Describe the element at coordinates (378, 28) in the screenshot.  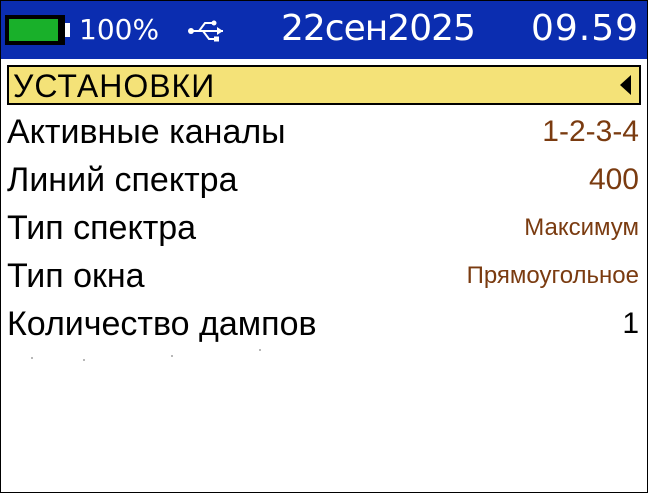
I see `date-display: 22сен2025` at that location.